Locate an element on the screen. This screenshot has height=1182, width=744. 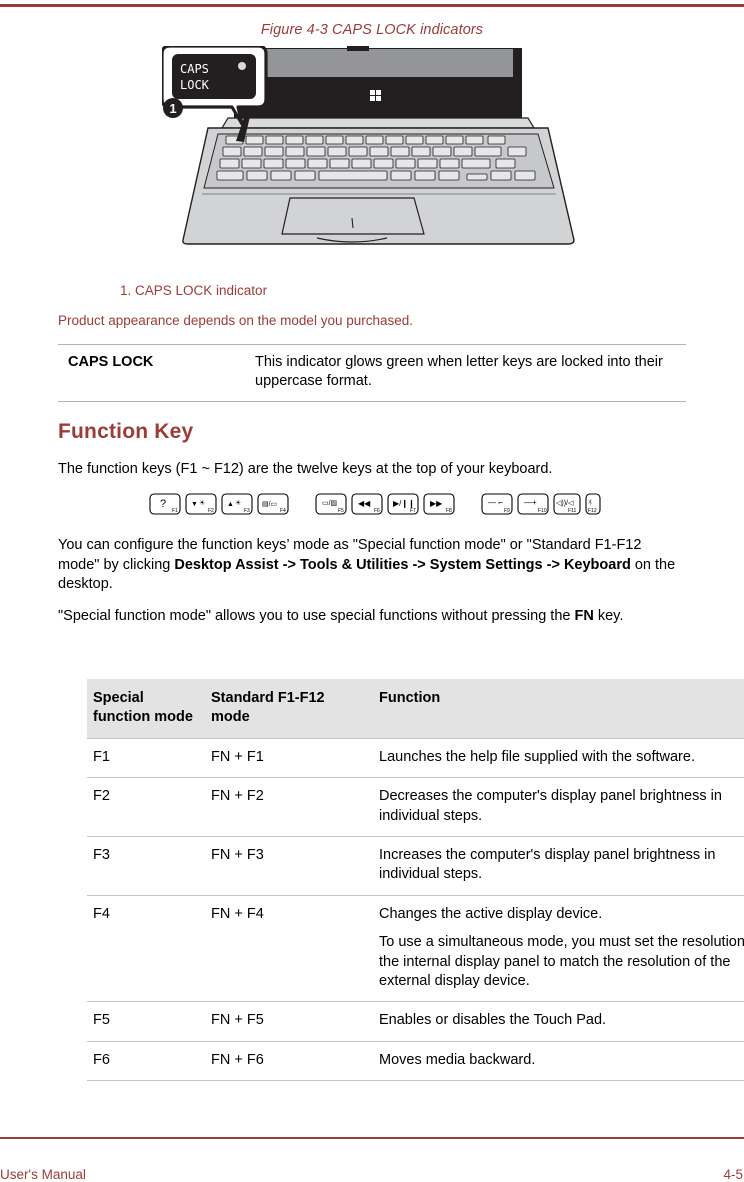
column-header-standard-mode: Standard F1-F12 mode is located at coordinates (289, 709).